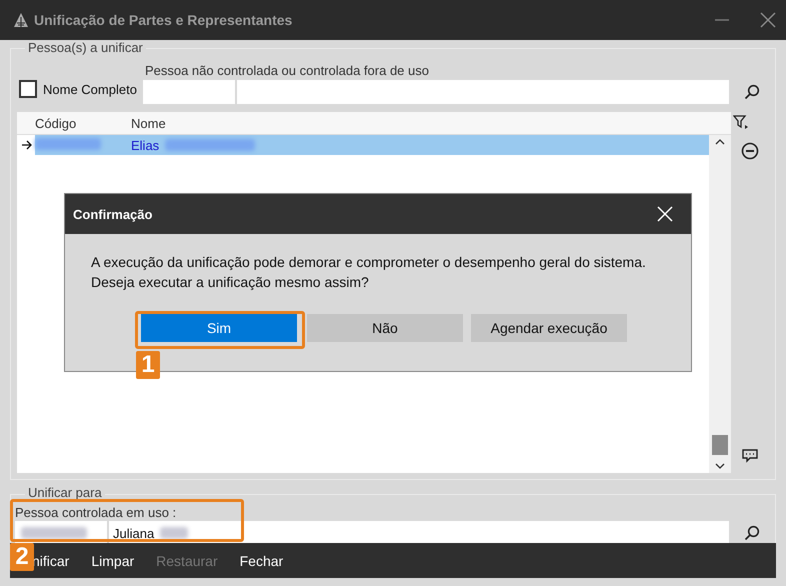 Image resolution: width=786 pixels, height=586 pixels. What do you see at coordinates (750, 456) in the screenshot?
I see `comment-icon` at bounding box center [750, 456].